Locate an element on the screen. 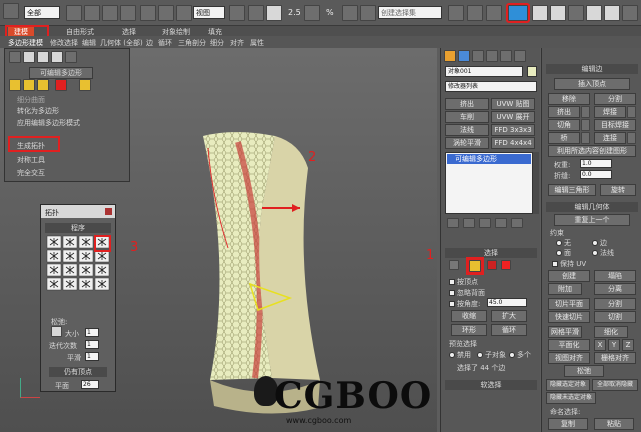 This screenshot has height=432, width=641. shrink-button: 收缩 is located at coordinates (469, 316).